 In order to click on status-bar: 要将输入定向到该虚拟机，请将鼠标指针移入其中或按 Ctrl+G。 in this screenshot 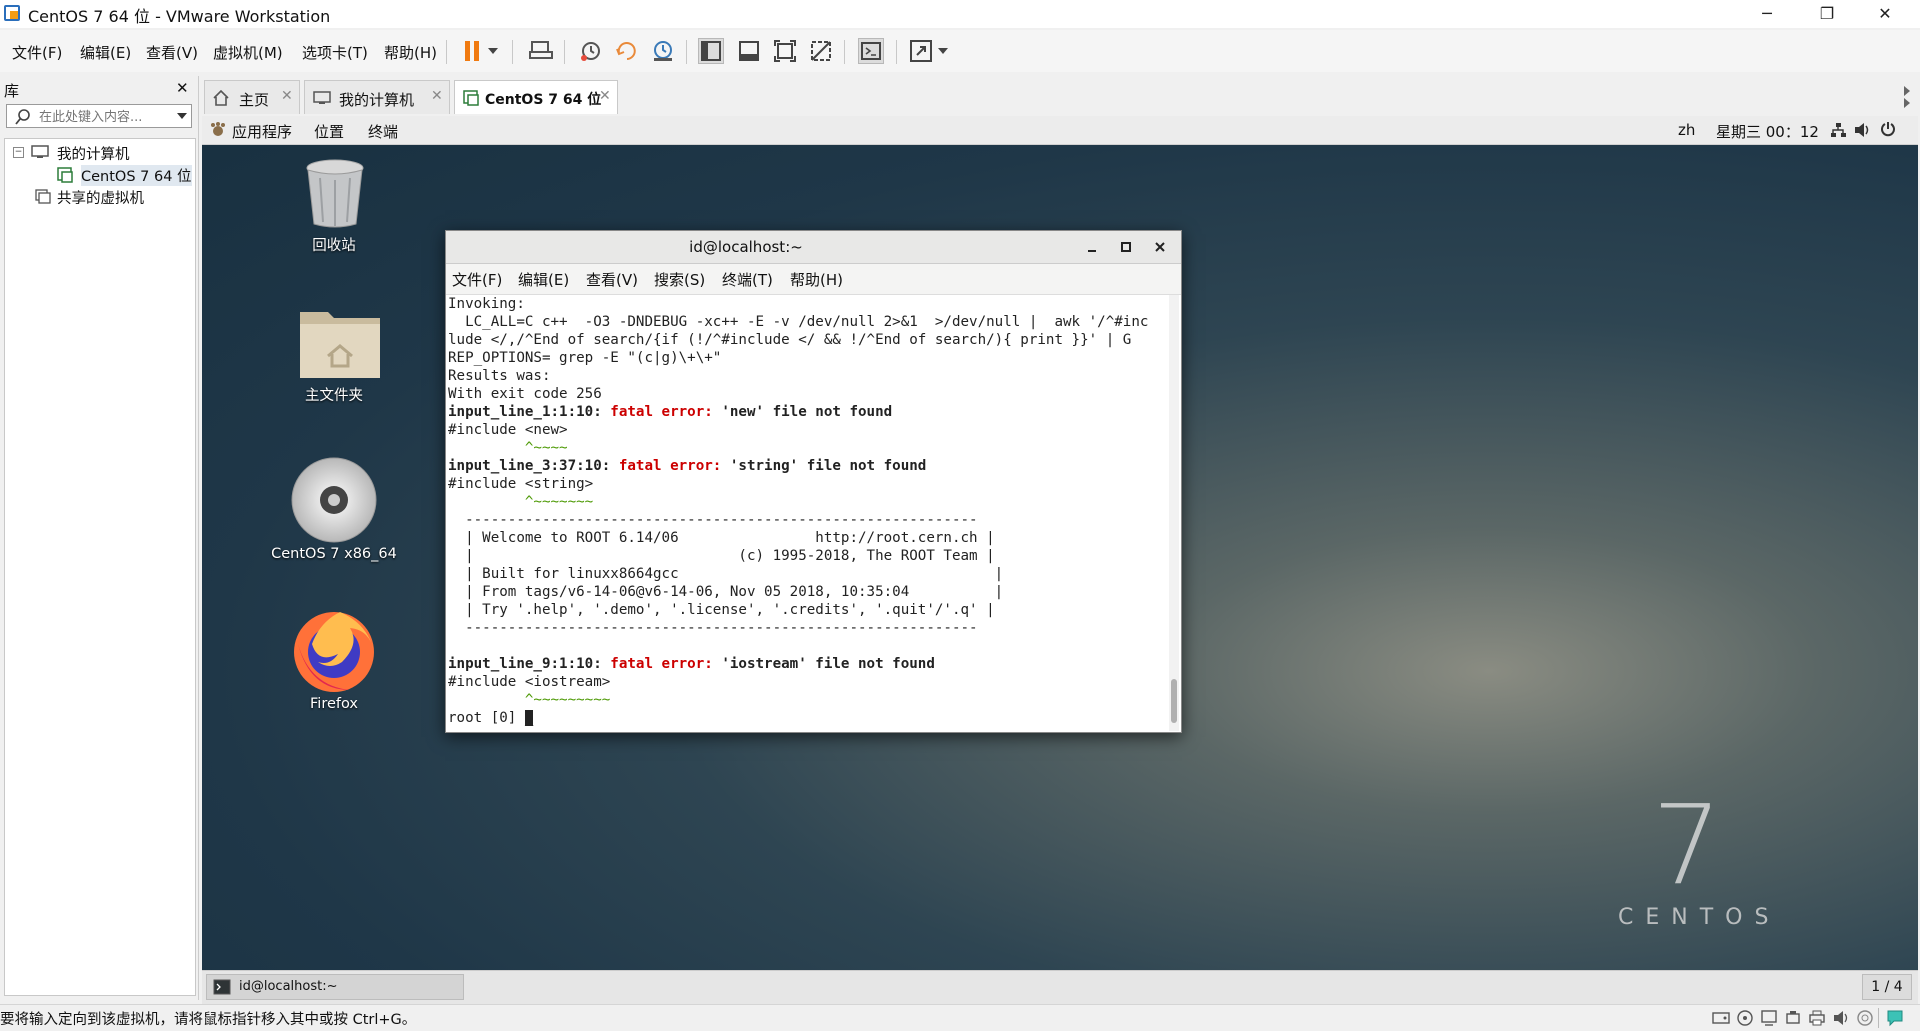, I will do `click(960, 1017)`.